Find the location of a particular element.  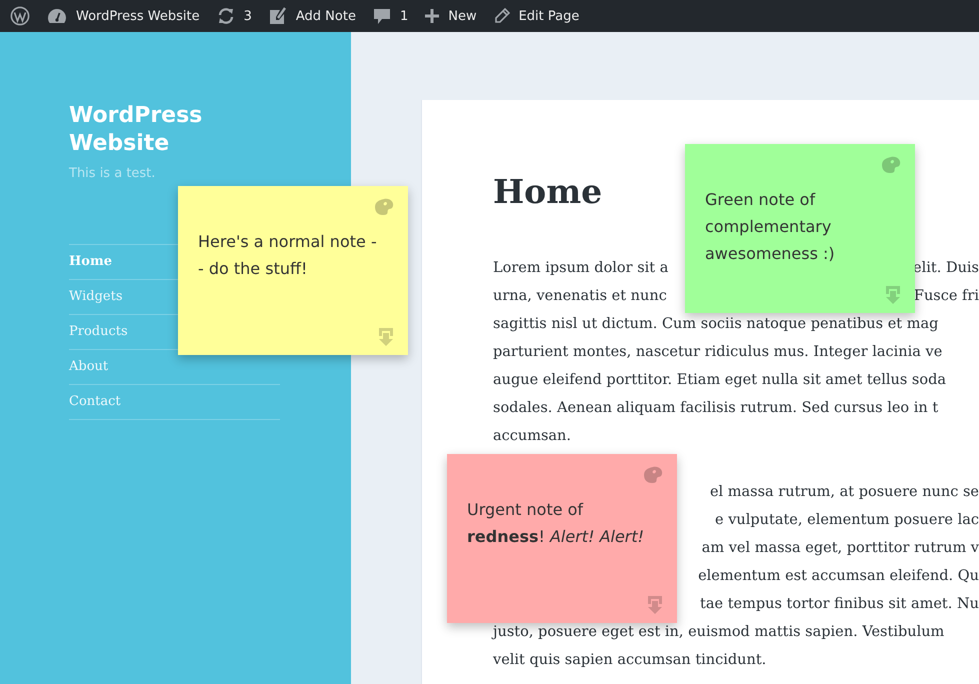

paragraph-text: urna, venenatis et nunc is located at coordinates (580, 296).